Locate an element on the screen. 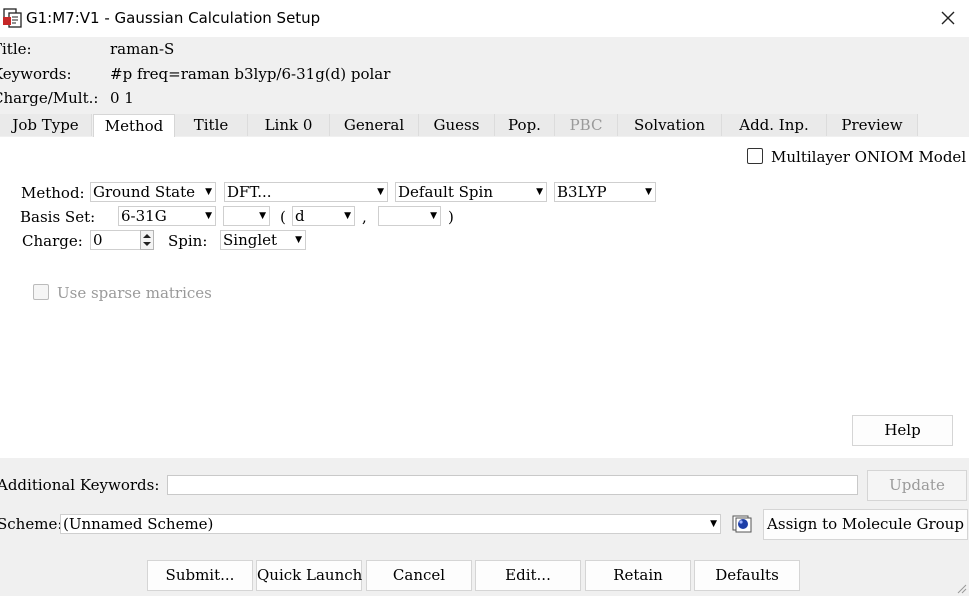  spin-dropdown: Singlet ▼ is located at coordinates (263, 240).